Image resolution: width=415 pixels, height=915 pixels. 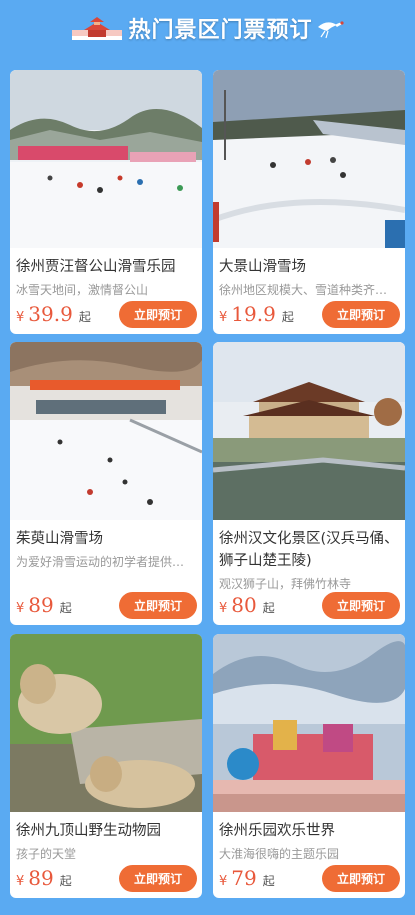 What do you see at coordinates (50, 314) in the screenshot?
I see `price-value: 39.9` at bounding box center [50, 314].